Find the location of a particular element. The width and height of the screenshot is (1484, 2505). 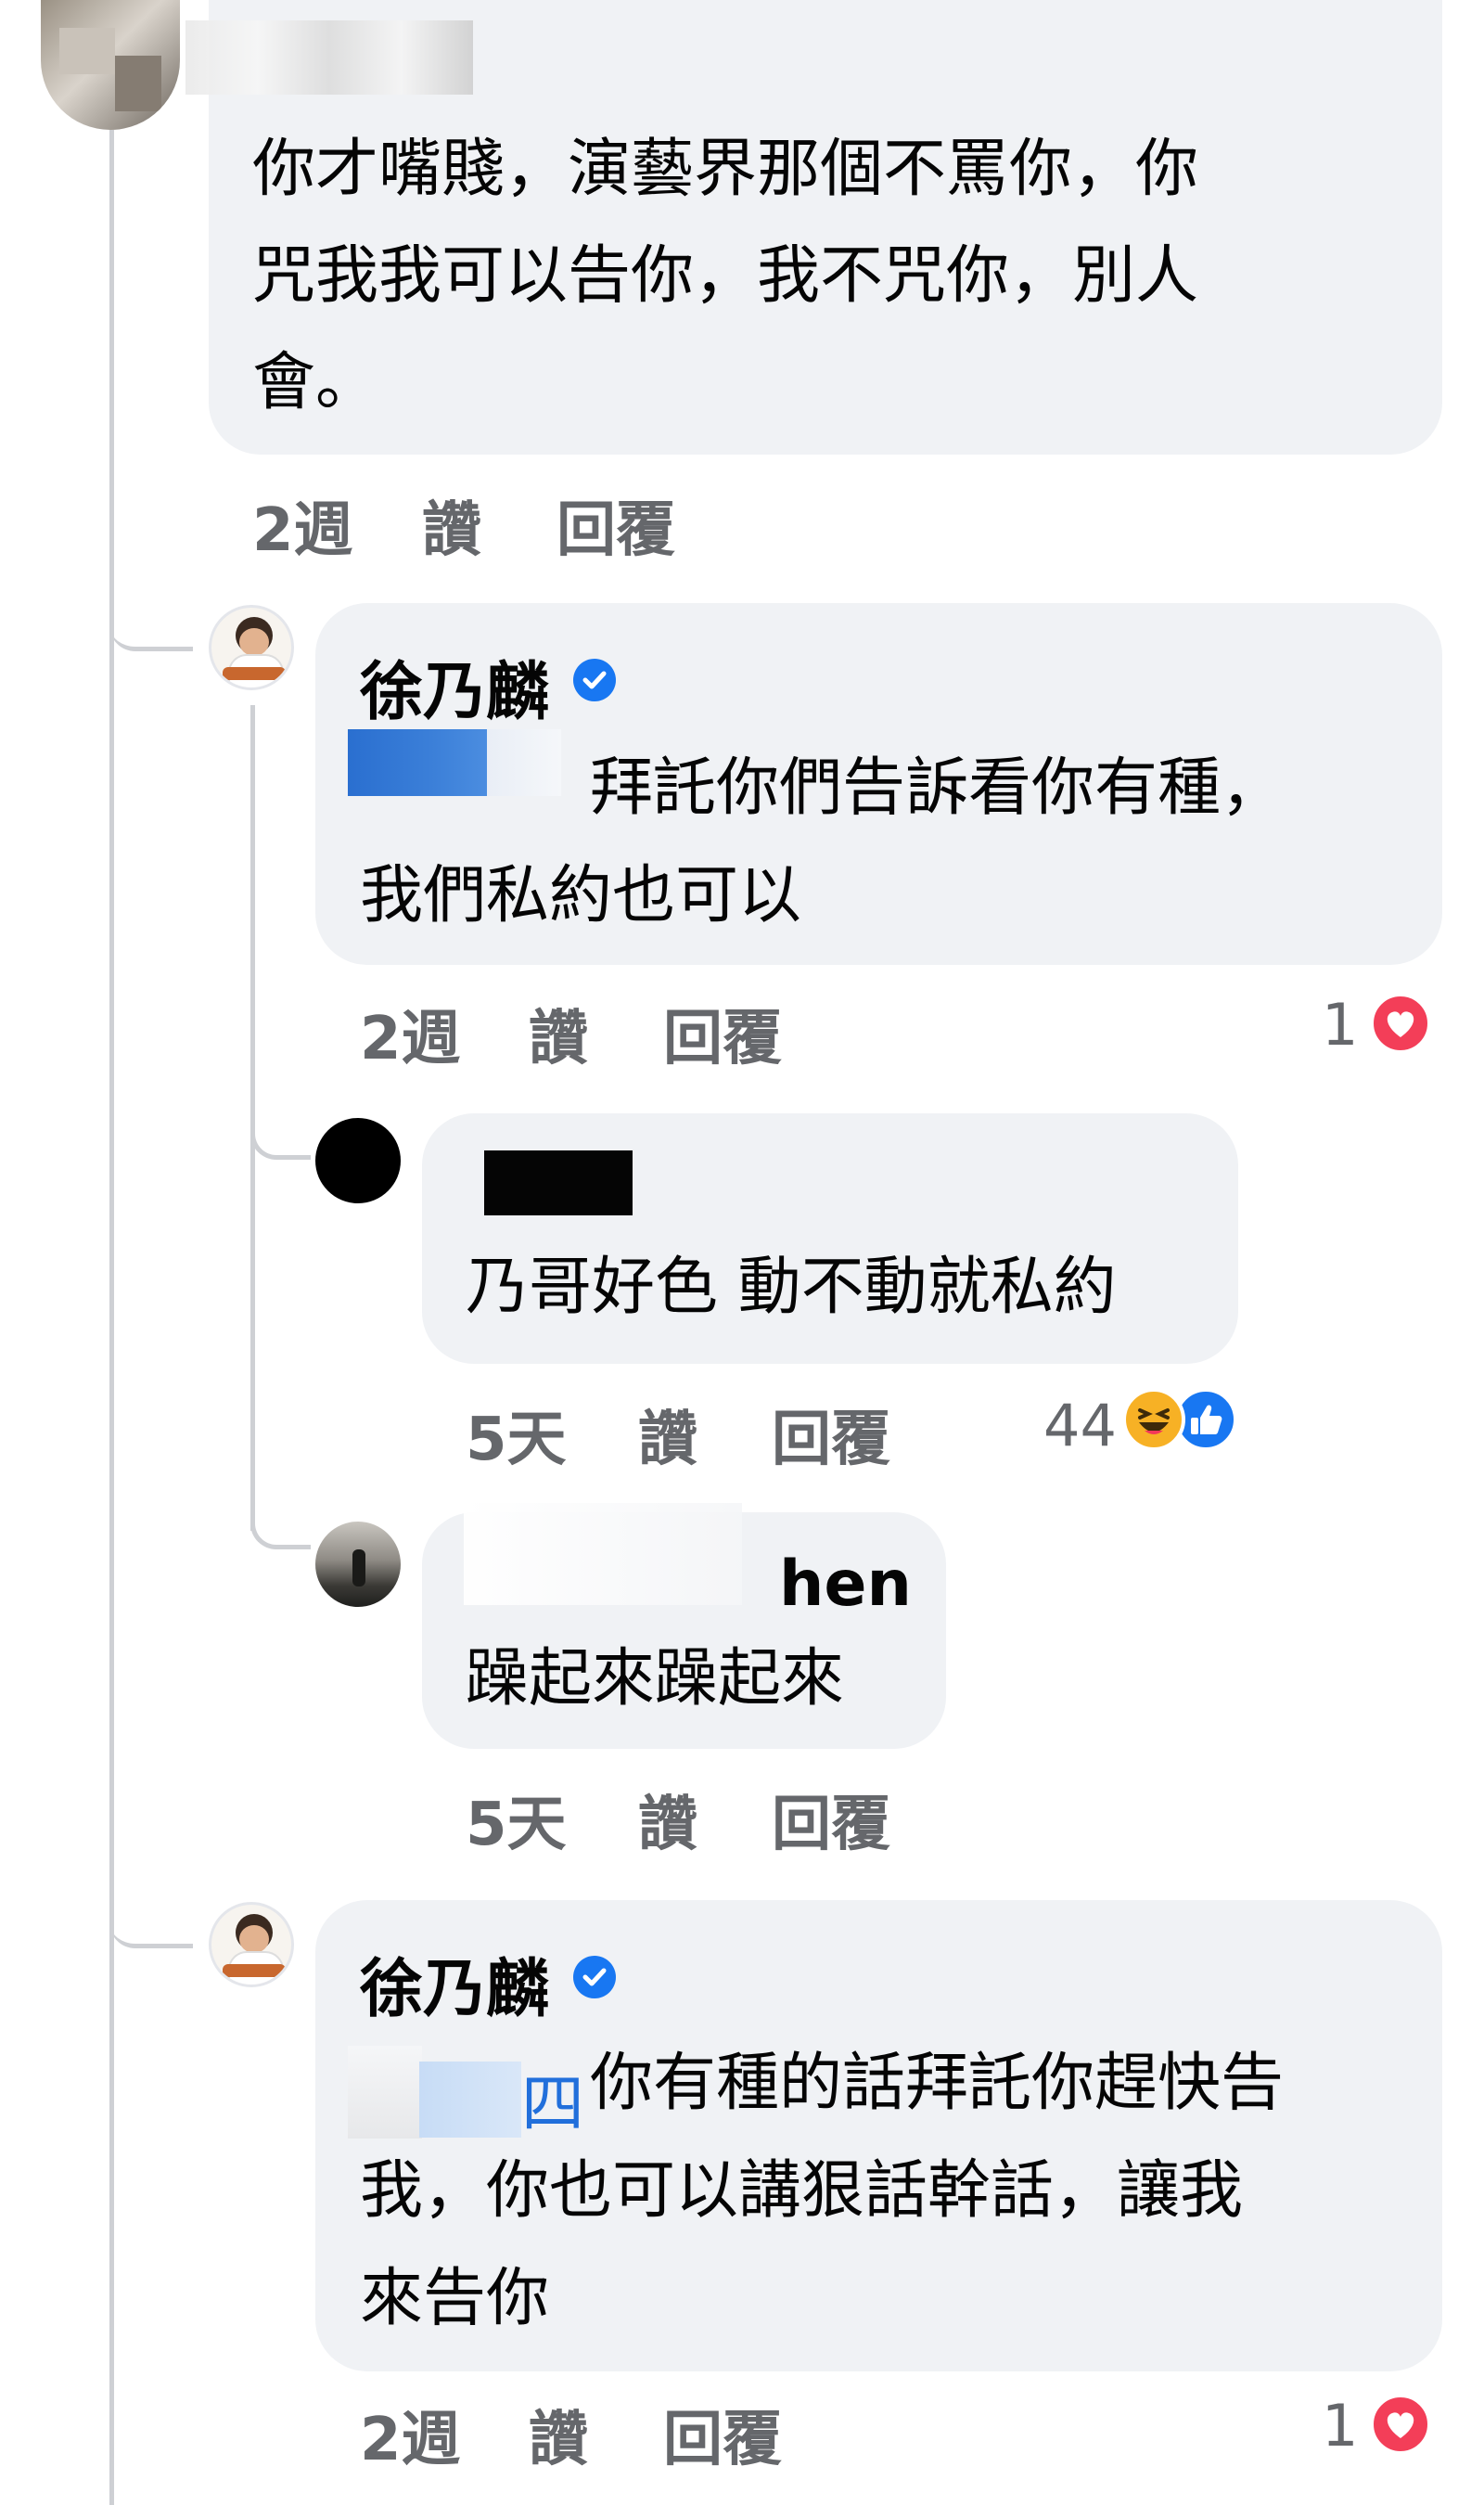

comment-time: 2週 is located at coordinates (302, 525).